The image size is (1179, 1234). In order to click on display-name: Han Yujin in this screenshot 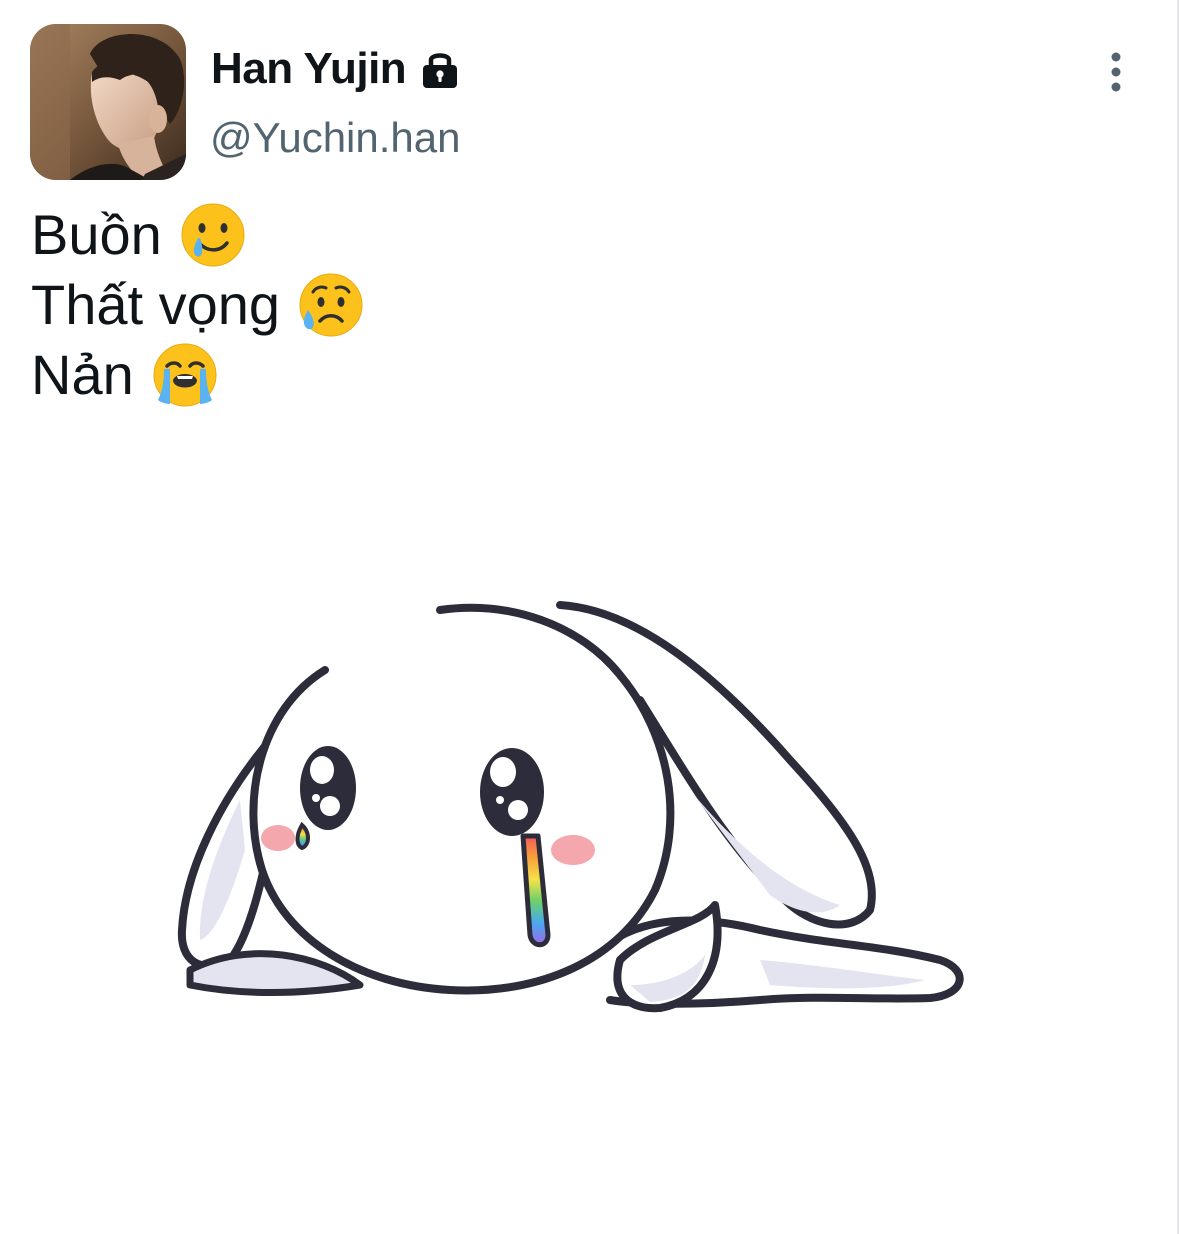, I will do `click(309, 69)`.